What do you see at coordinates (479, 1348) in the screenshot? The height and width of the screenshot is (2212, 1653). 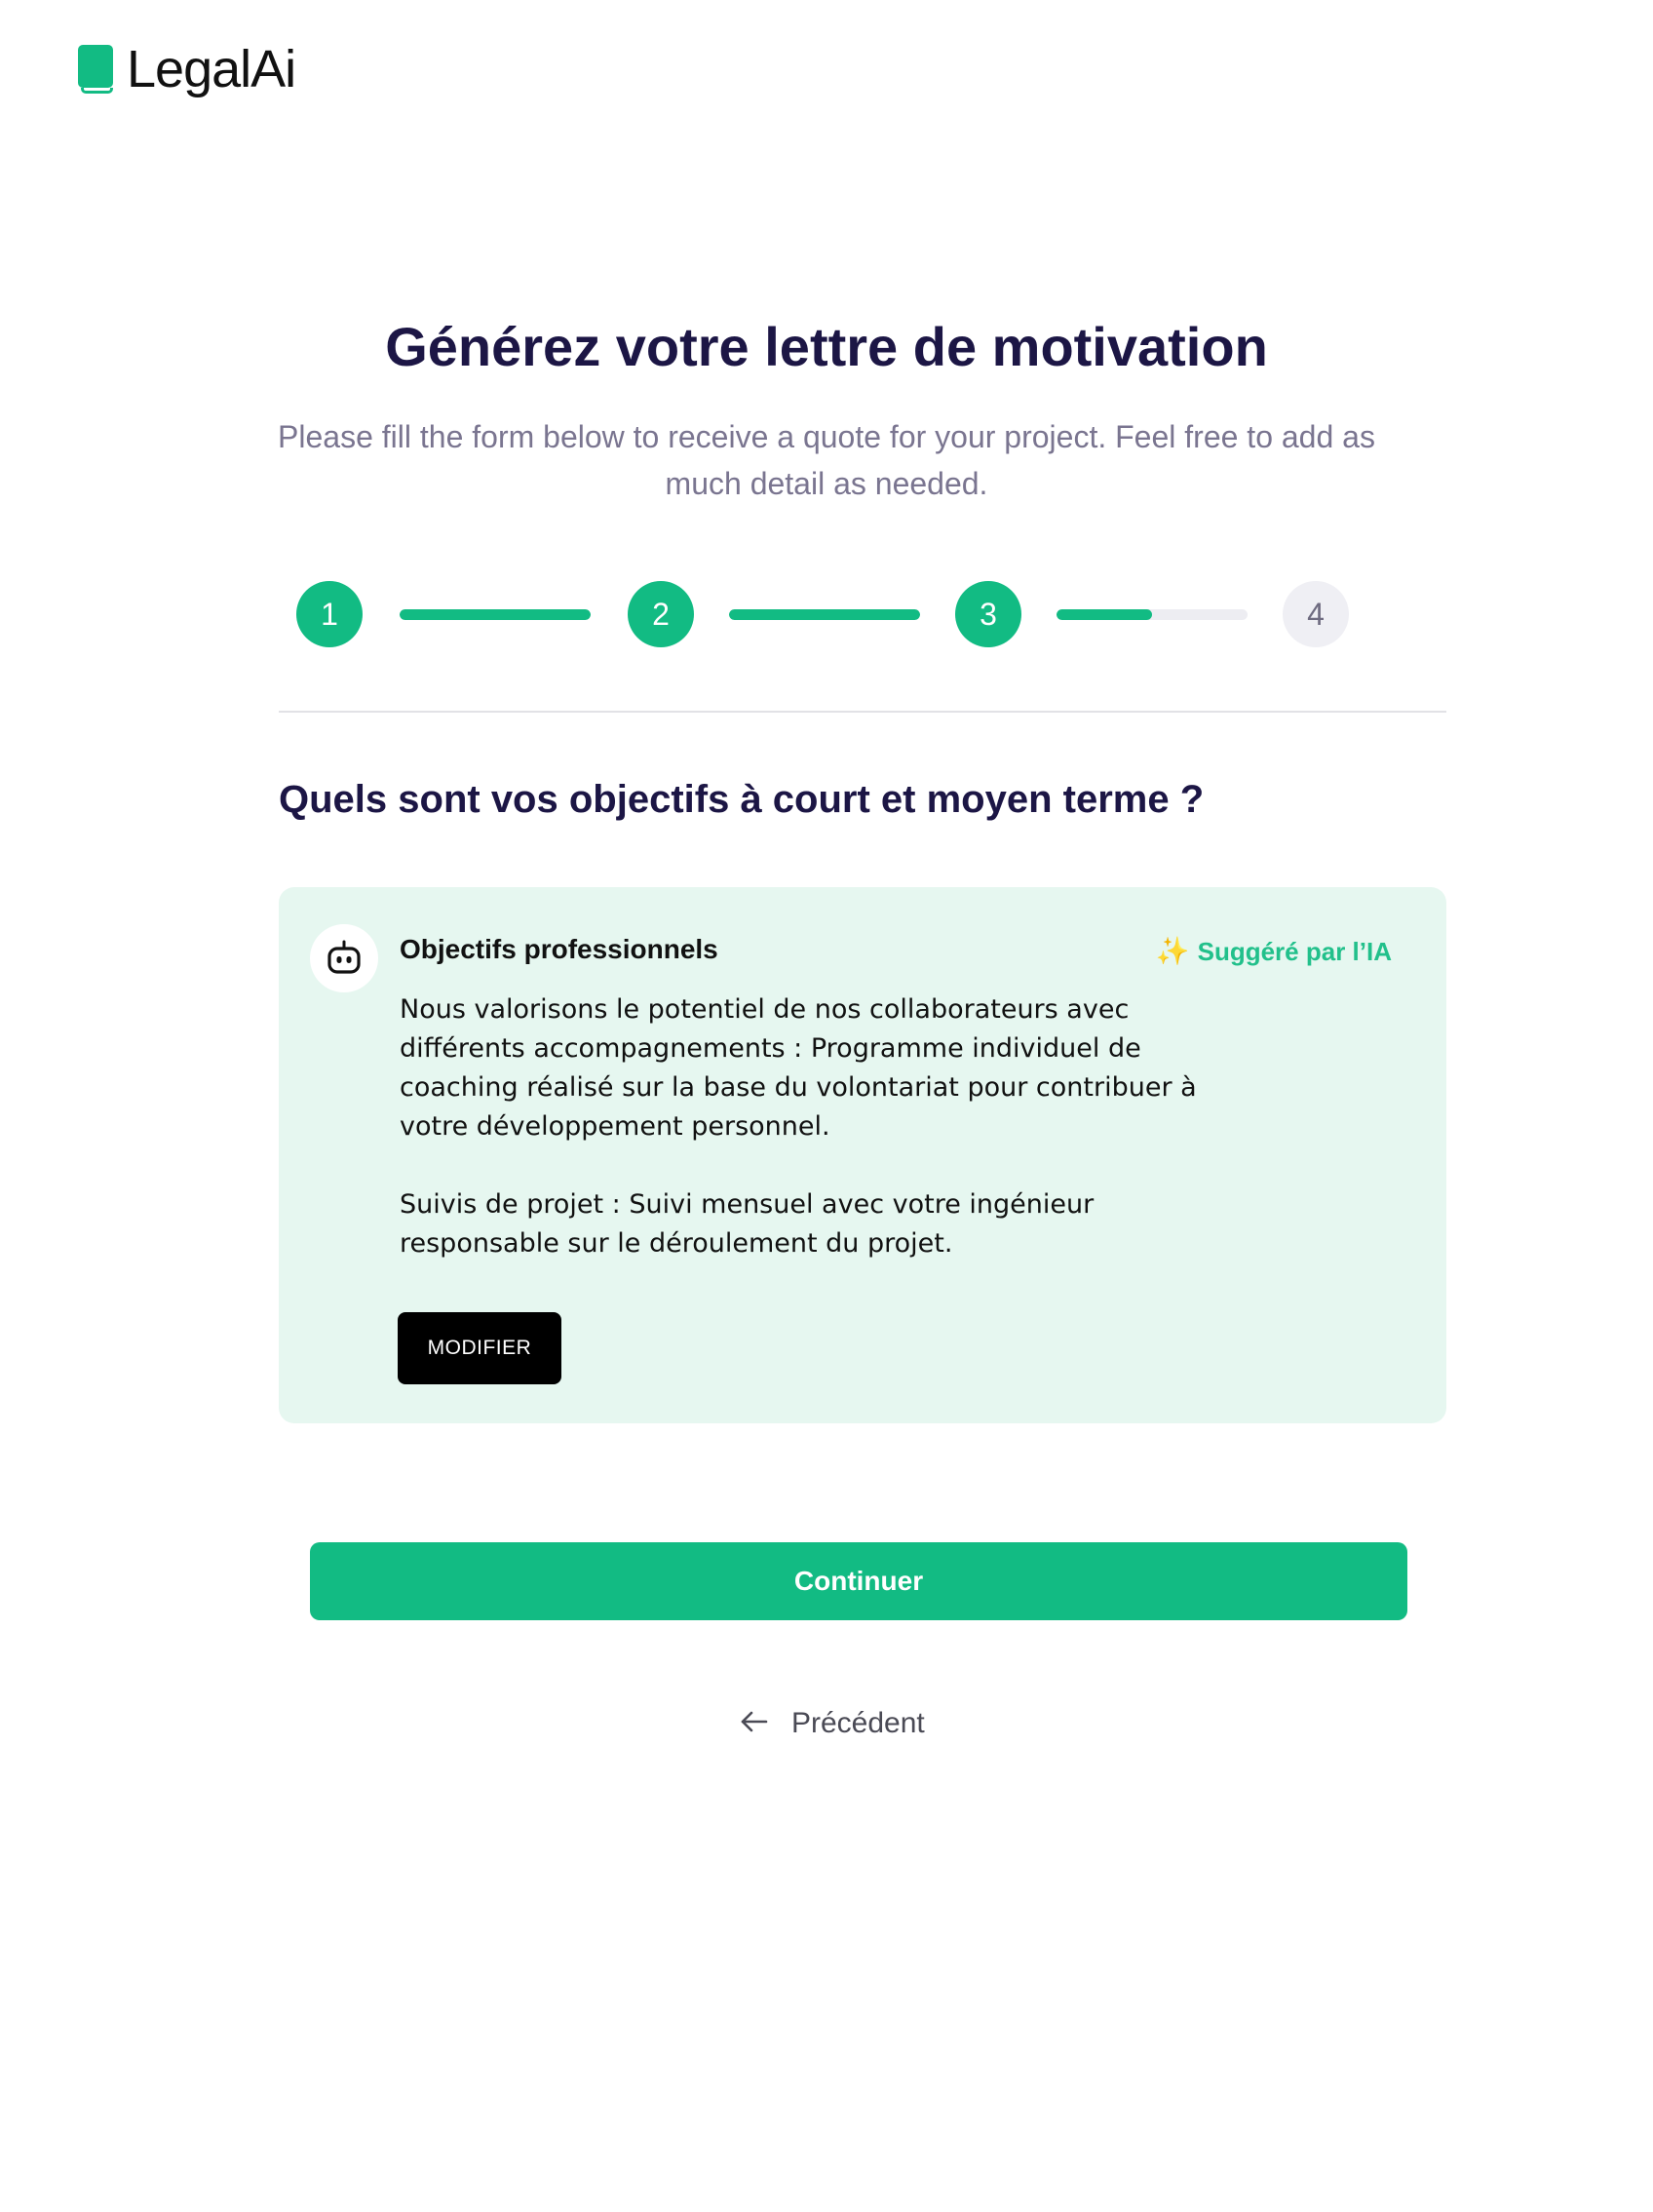 I see `modify-button: MODIFIER` at bounding box center [479, 1348].